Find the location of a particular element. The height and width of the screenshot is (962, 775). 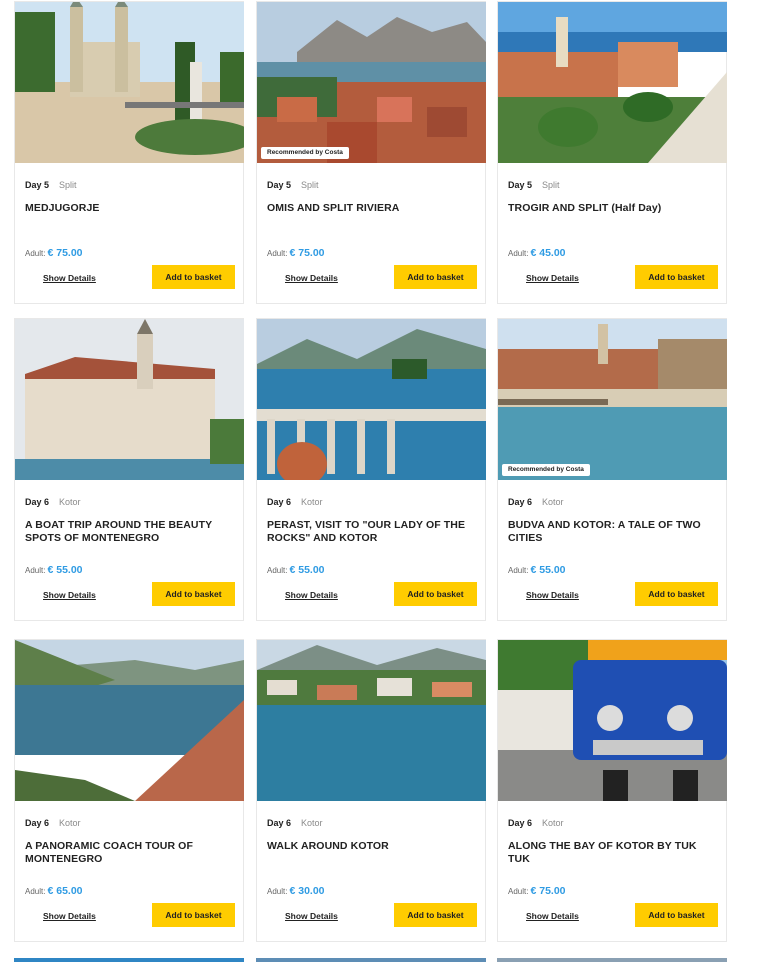

price-amount: € 45.00 is located at coordinates (548, 253).